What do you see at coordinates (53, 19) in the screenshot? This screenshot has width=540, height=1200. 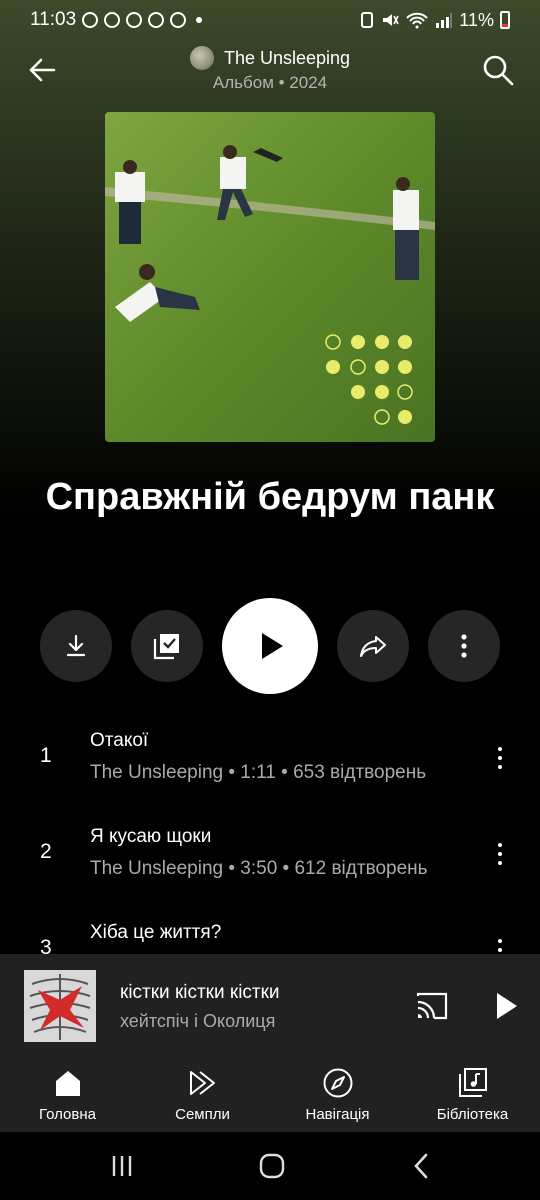 I see `status-time: 11:03` at bounding box center [53, 19].